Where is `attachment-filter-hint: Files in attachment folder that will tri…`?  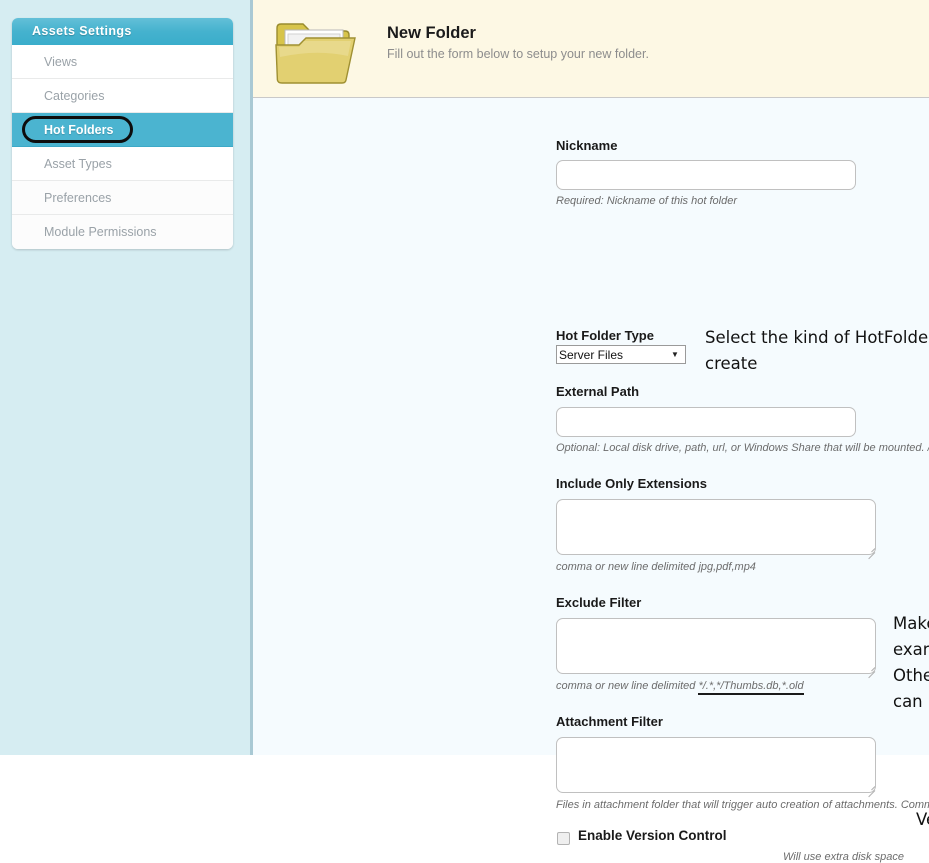 attachment-filter-hint: Files in attachment folder that will tri… is located at coordinates (742, 805).